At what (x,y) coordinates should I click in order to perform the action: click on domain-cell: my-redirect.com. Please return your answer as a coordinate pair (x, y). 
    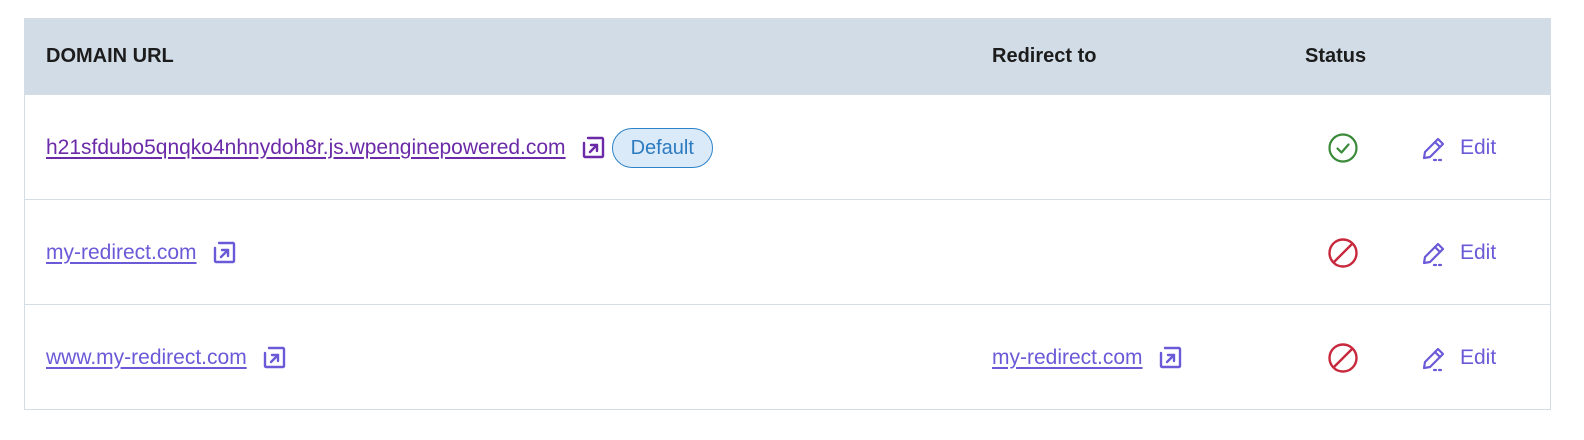
    Looking at the image, I should click on (141, 252).